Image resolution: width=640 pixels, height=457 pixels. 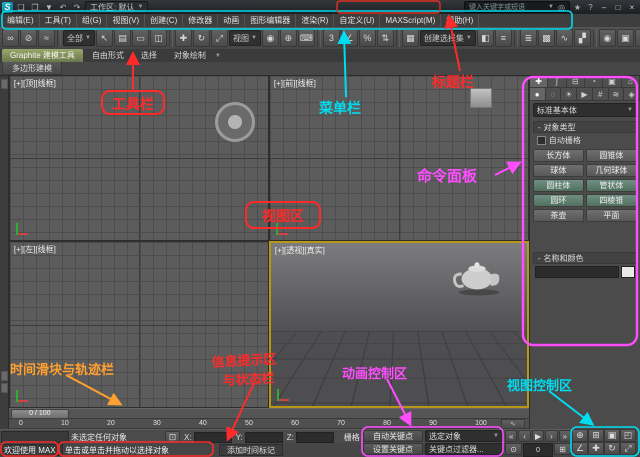 What do you see at coordinates (562, 449) in the screenshot?
I see `time-configuration-button: ⊞` at bounding box center [562, 449].